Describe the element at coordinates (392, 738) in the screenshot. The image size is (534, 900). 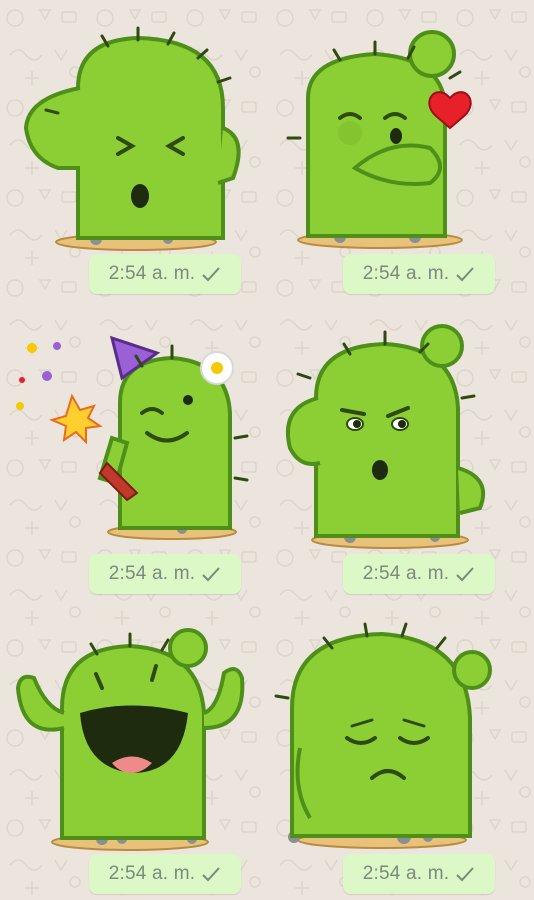
I see `sticker-cactus-sad` at that location.